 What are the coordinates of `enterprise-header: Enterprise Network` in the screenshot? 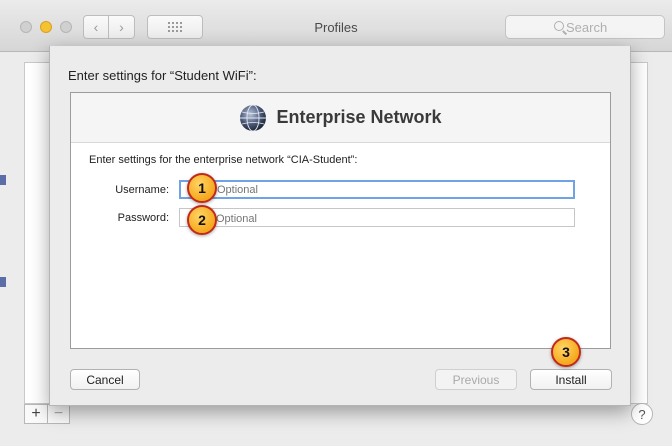 It's located at (340, 118).